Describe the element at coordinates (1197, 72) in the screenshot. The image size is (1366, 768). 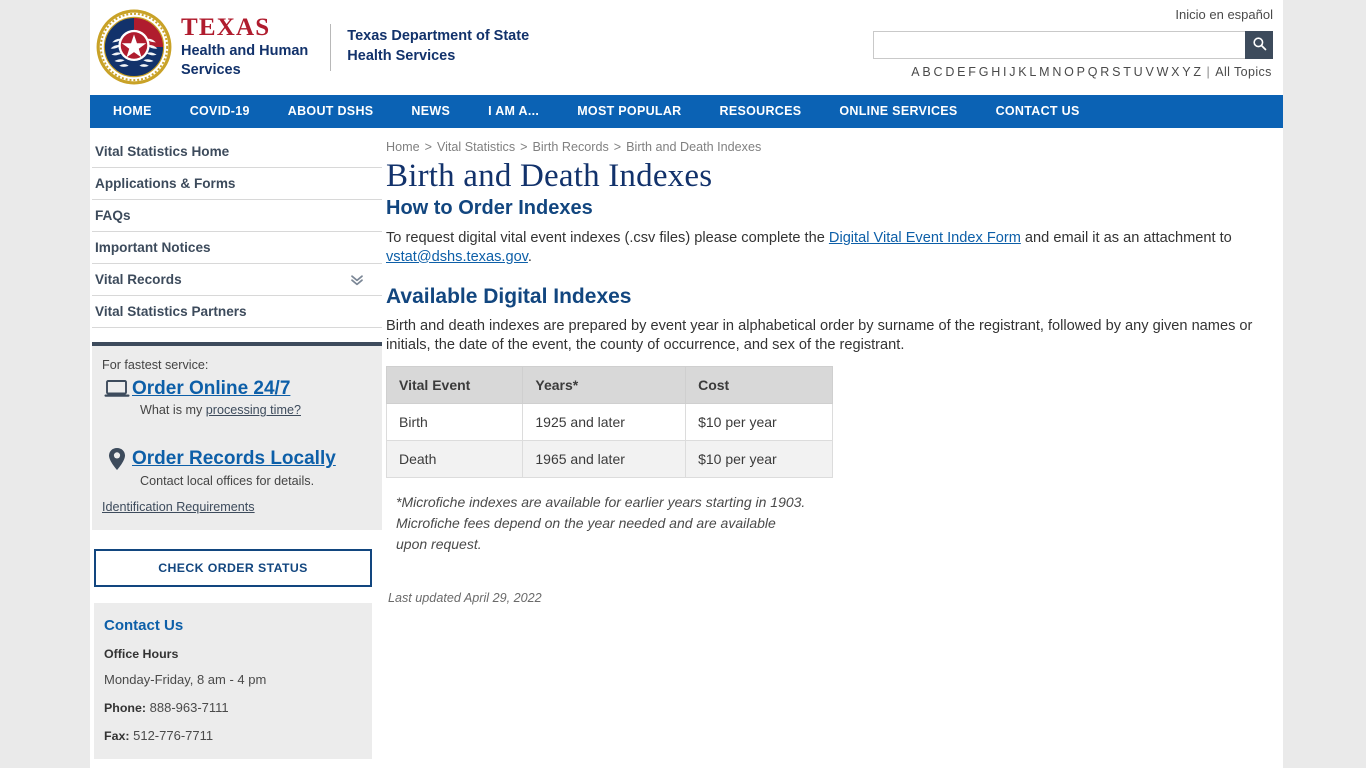
I see `alpha-link-z: Z` at that location.